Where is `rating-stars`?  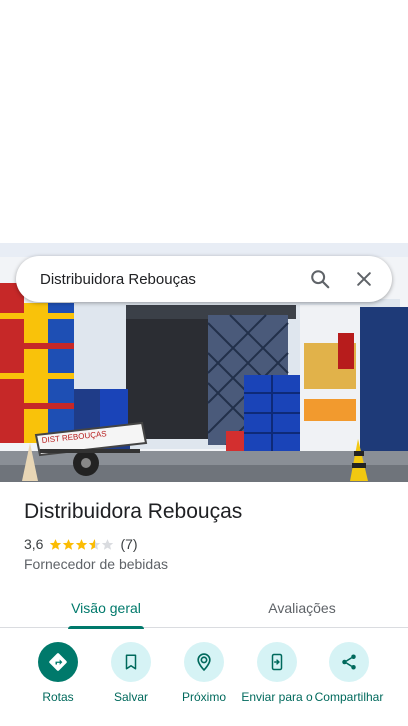 rating-stars is located at coordinates (81, 544).